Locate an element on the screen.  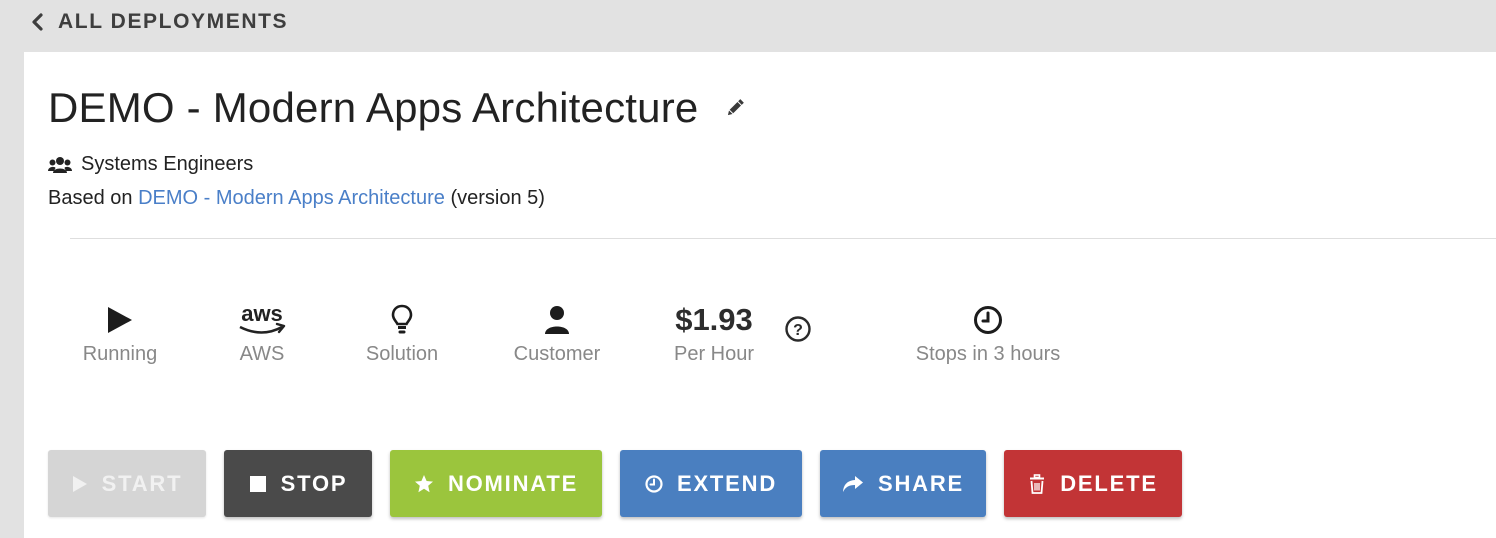
price-value: $1.93 is located at coordinates (714, 319).